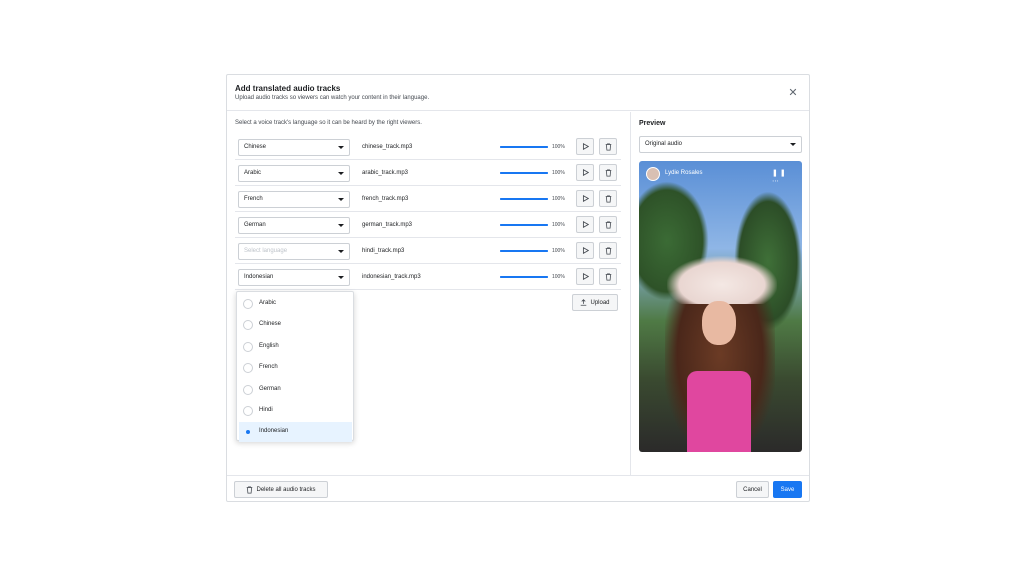  What do you see at coordinates (684, 173) in the screenshot?
I see `creator-name: Lydie Rosales` at bounding box center [684, 173].